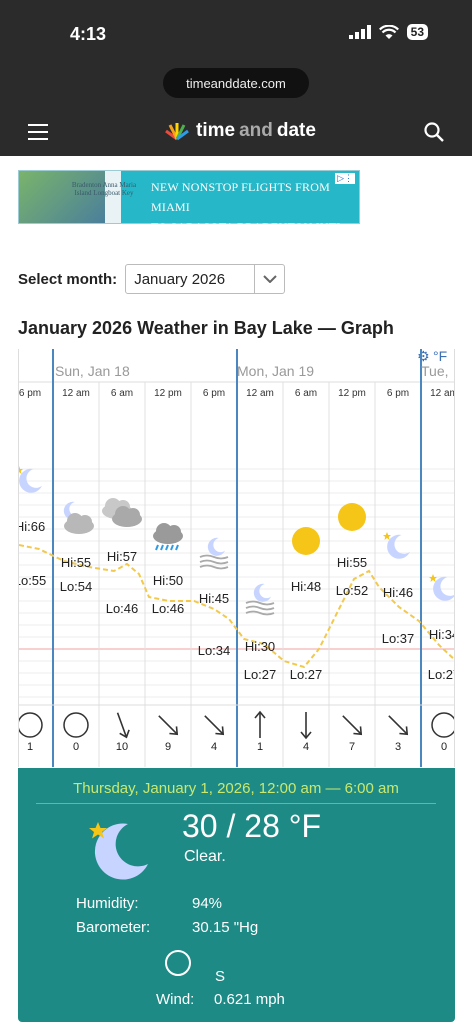 The height and width of the screenshot is (1024, 472). What do you see at coordinates (442, 634) in the screenshot?
I see `high-temp-label: Hi:34` at bounding box center [442, 634].